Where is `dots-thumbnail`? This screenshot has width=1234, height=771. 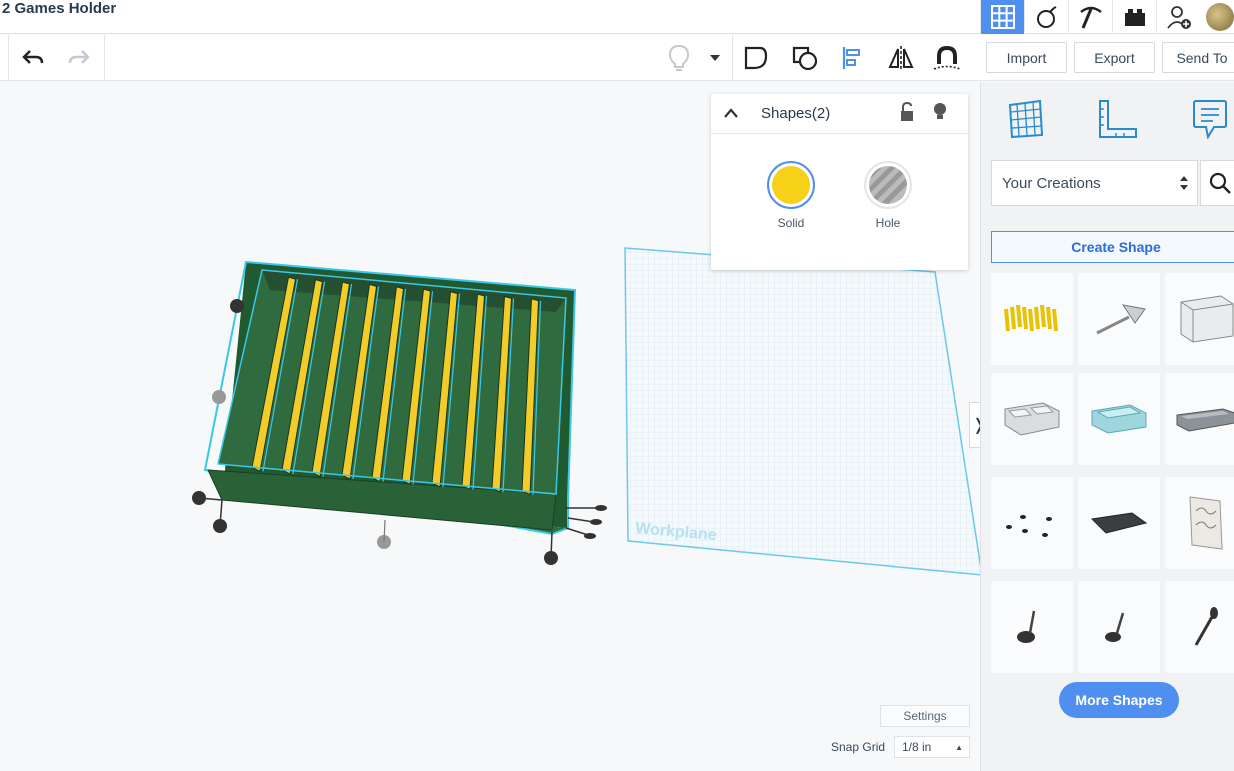
dots-thumbnail is located at coordinates (1029, 526).